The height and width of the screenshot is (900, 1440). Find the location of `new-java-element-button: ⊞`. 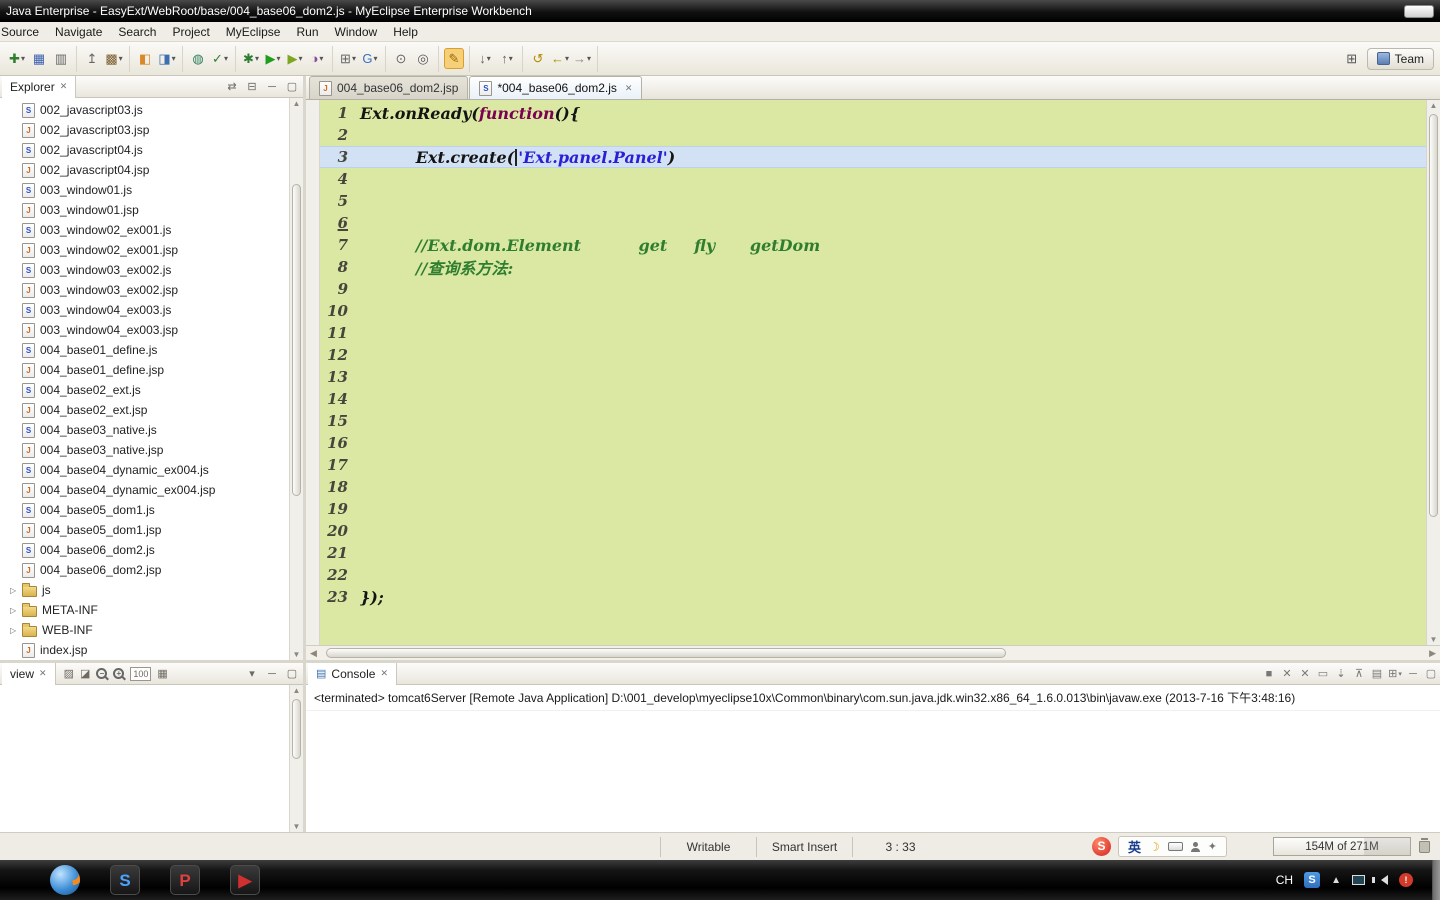

new-java-element-button: ⊞ is located at coordinates (348, 58).